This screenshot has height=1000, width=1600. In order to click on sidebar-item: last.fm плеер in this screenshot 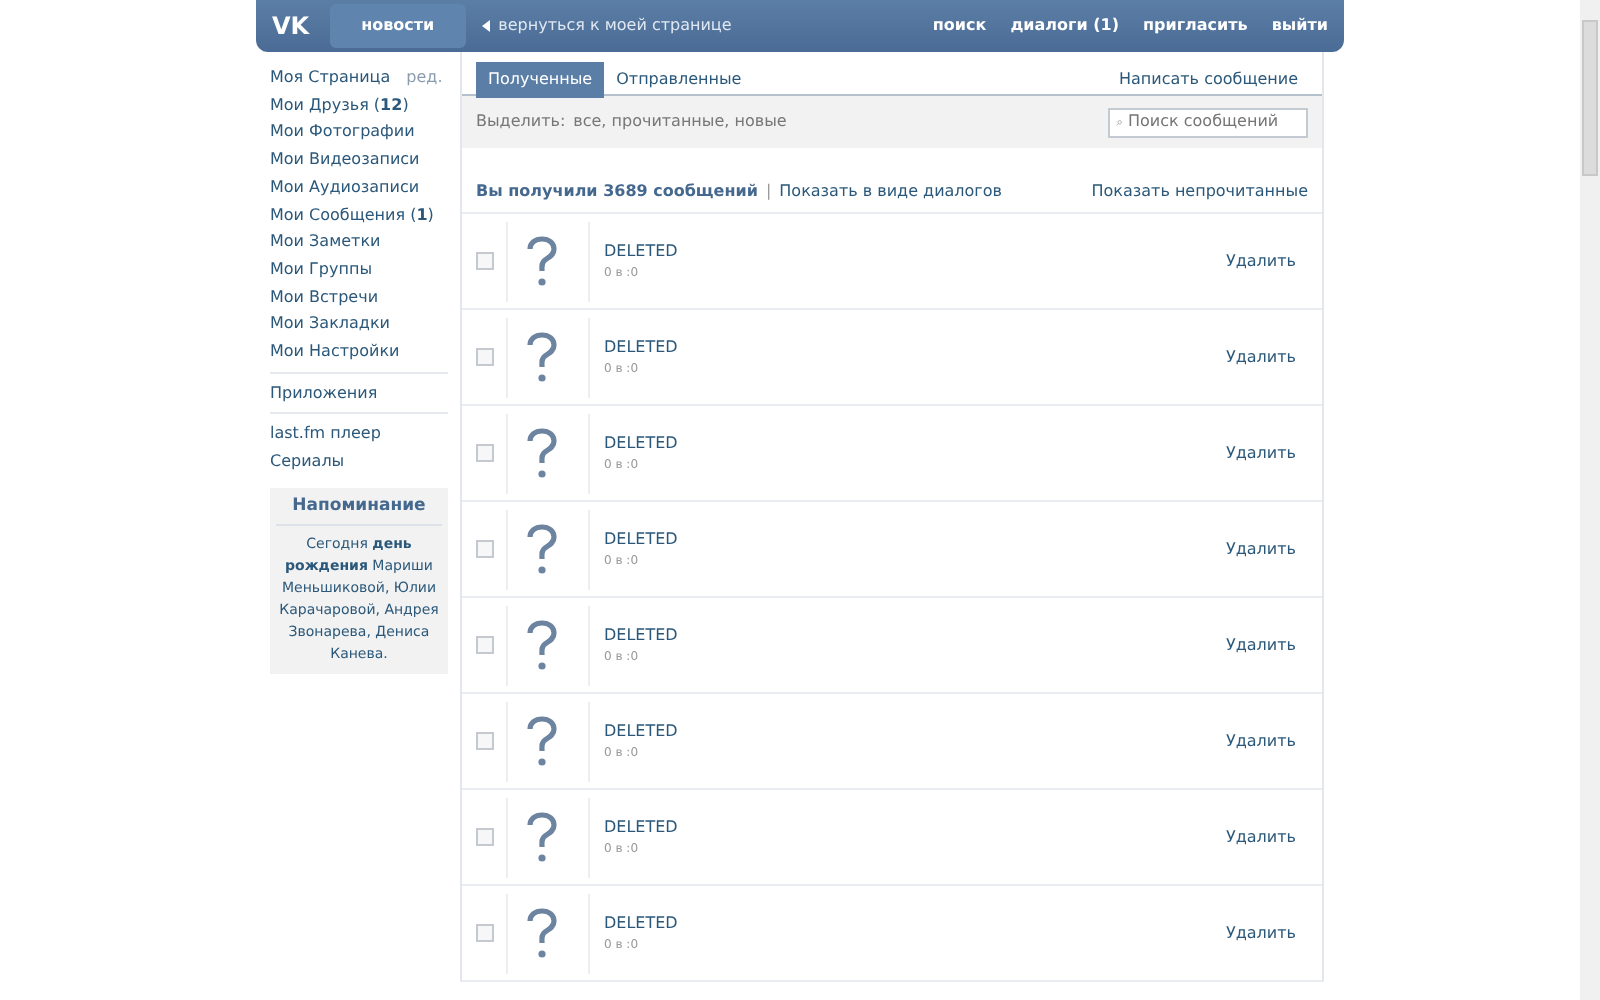, I will do `click(359, 434)`.